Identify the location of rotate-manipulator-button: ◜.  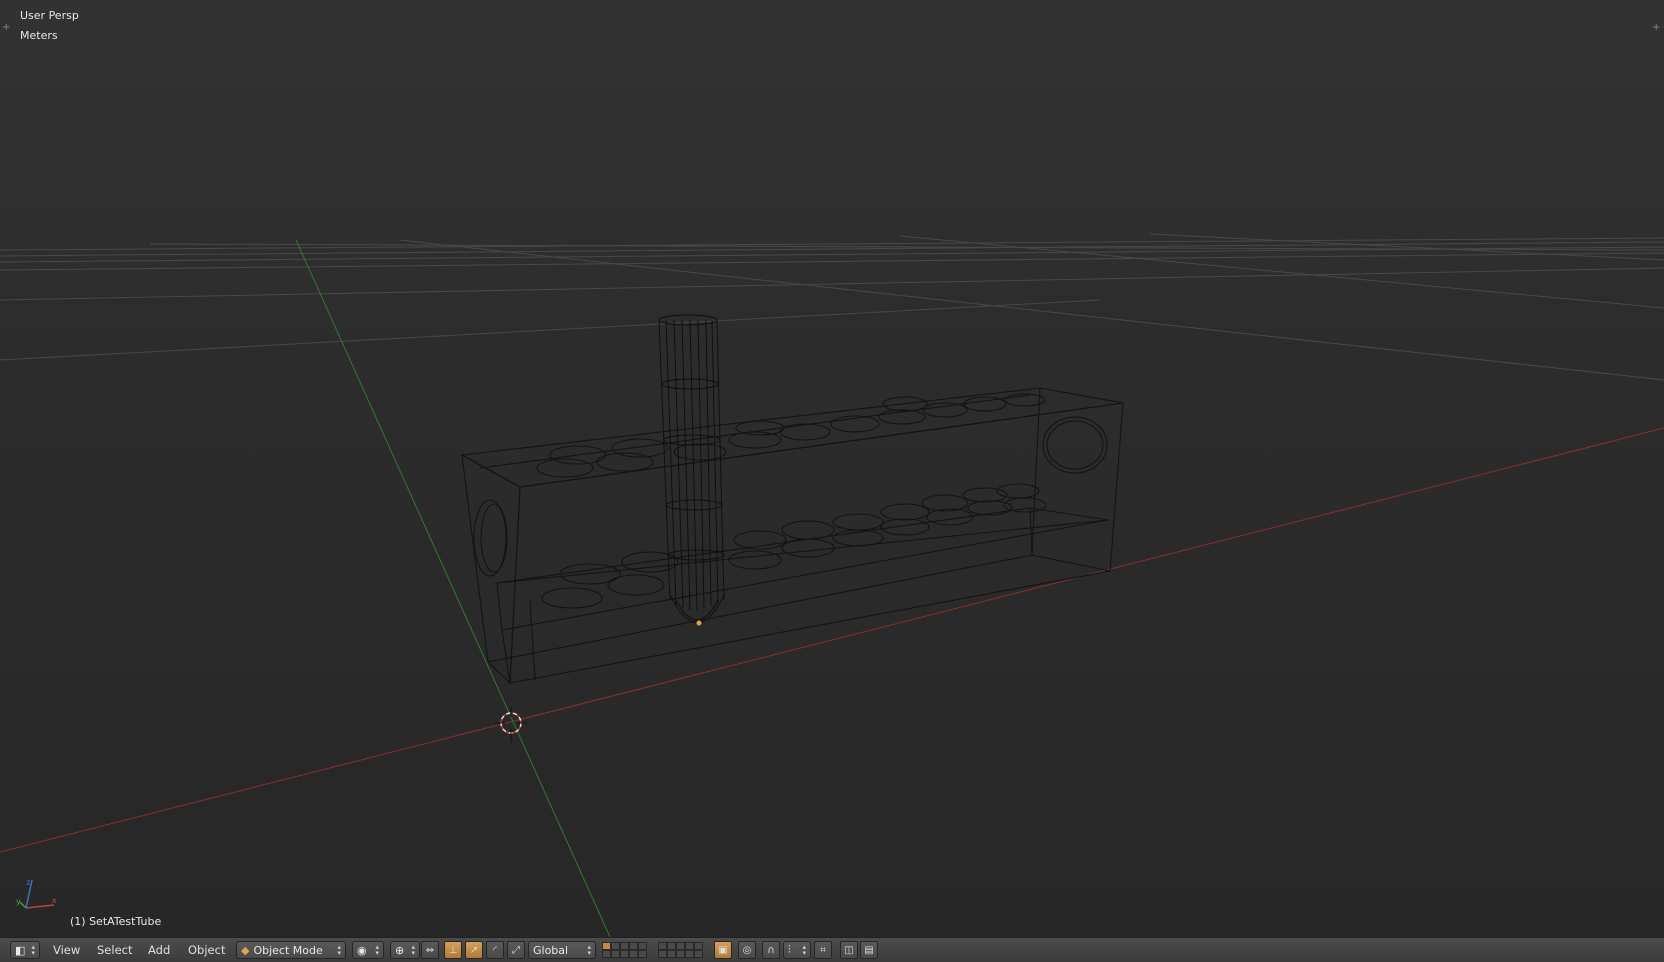
(495, 950).